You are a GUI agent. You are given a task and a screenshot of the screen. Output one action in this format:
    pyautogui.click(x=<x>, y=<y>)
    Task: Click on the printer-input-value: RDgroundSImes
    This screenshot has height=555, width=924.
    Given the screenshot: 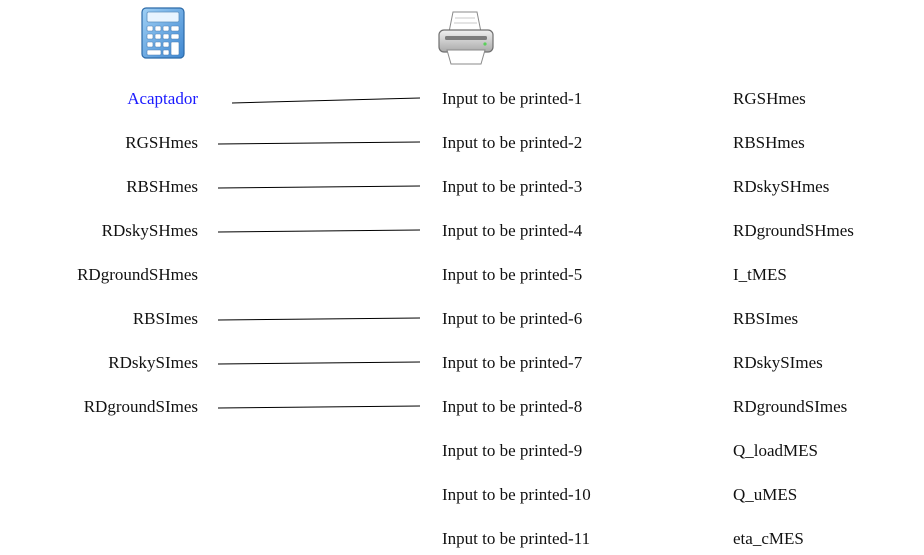 What is the action you would take?
    pyautogui.click(x=790, y=406)
    